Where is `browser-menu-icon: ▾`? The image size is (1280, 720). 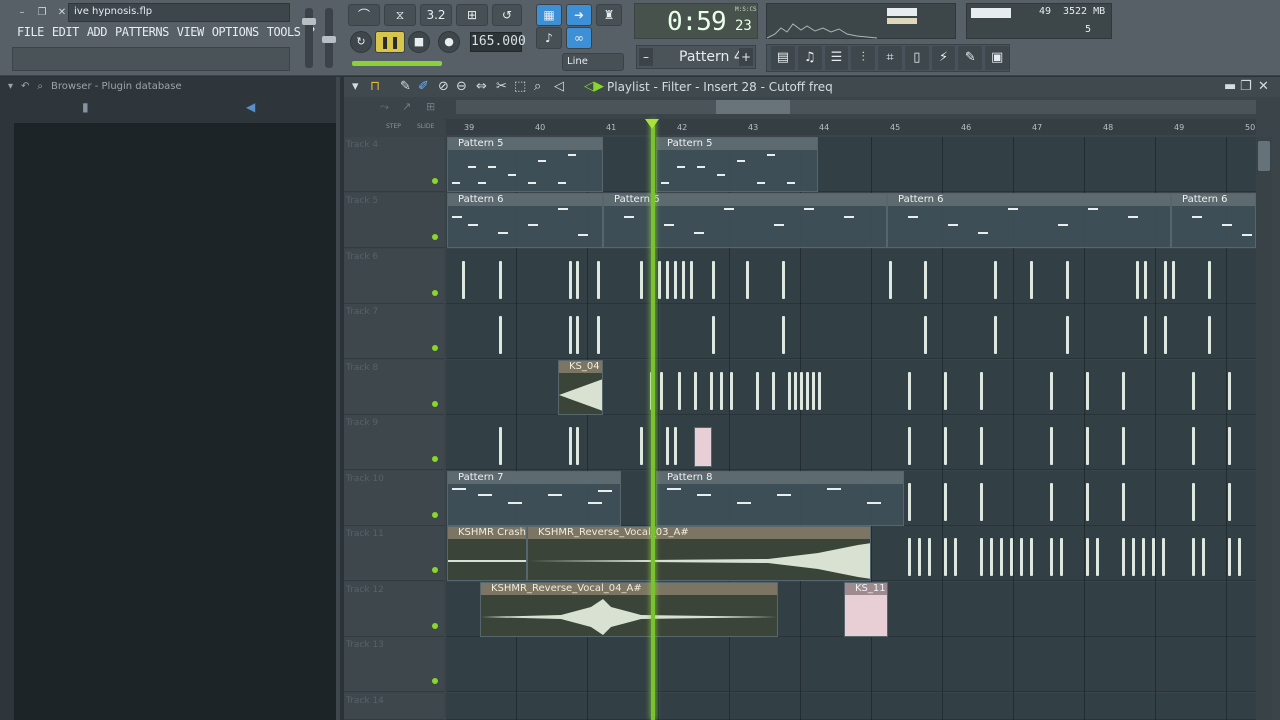
browser-menu-icon: ▾ is located at coordinates (10, 87).